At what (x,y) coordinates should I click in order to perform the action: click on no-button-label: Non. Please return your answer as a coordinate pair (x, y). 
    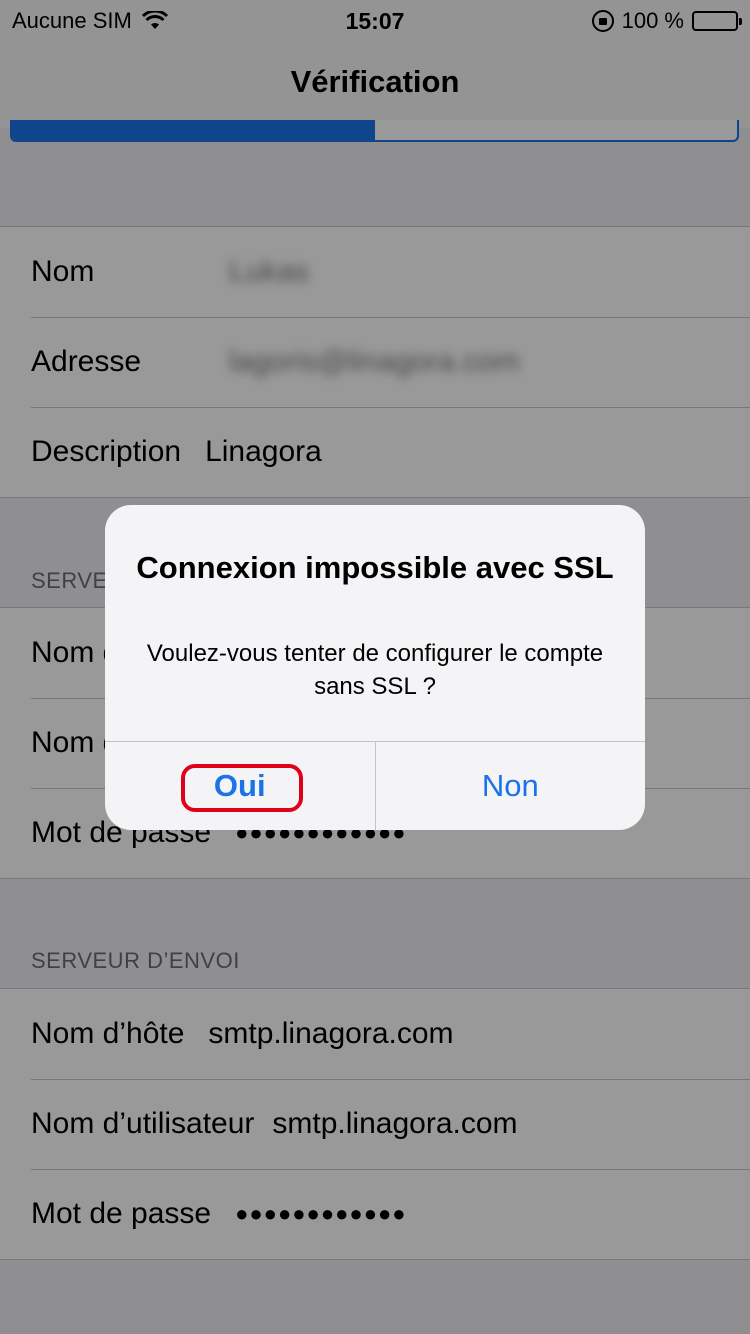
    Looking at the image, I should click on (510, 785).